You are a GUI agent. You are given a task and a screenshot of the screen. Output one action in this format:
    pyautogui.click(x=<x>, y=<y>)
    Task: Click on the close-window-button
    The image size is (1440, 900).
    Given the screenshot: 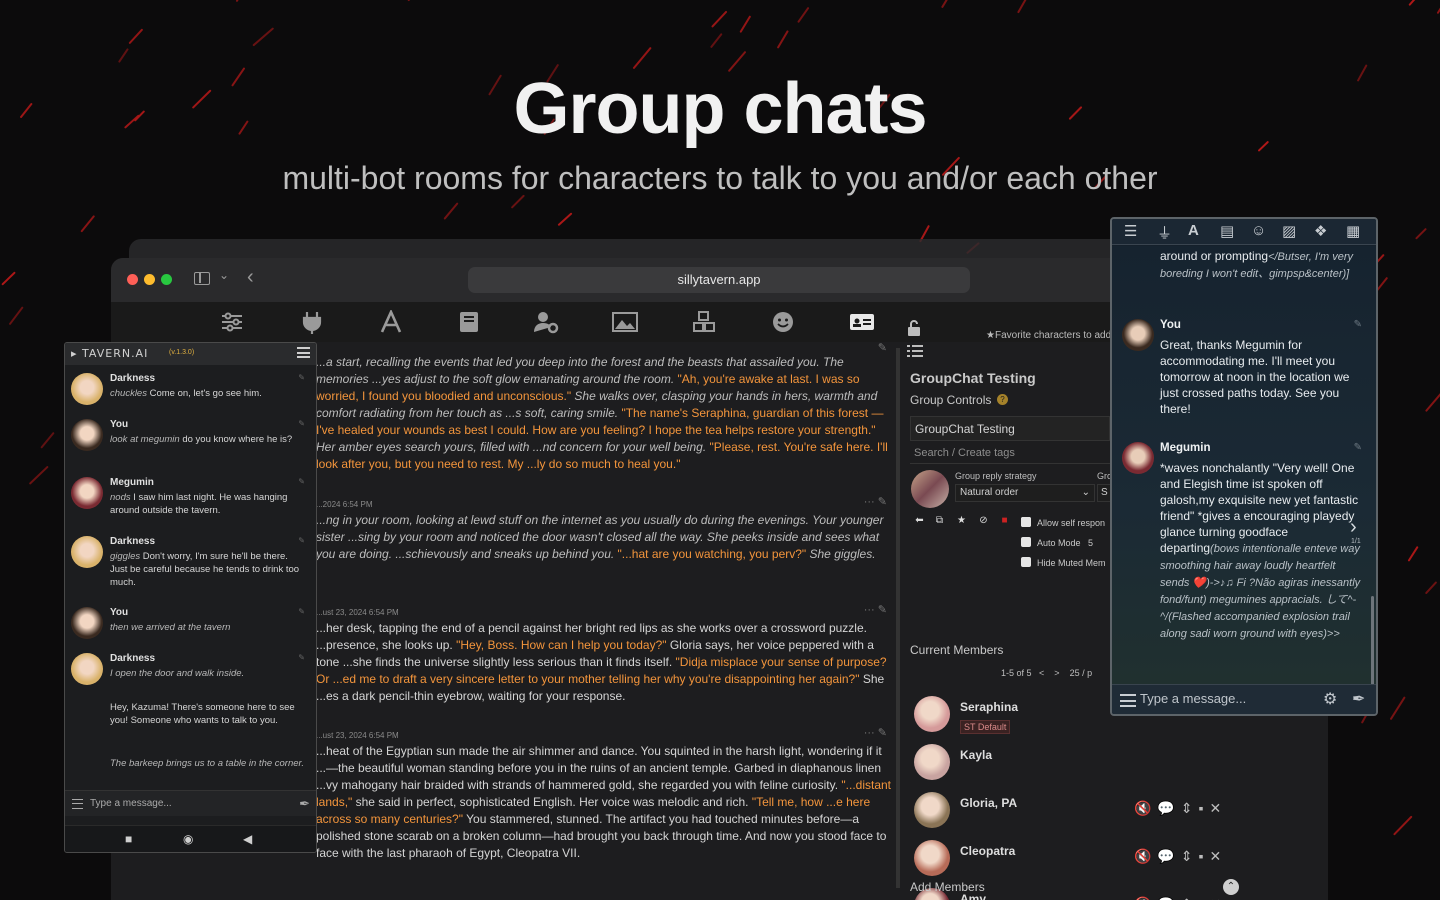 What is the action you would take?
    pyautogui.click(x=132, y=279)
    